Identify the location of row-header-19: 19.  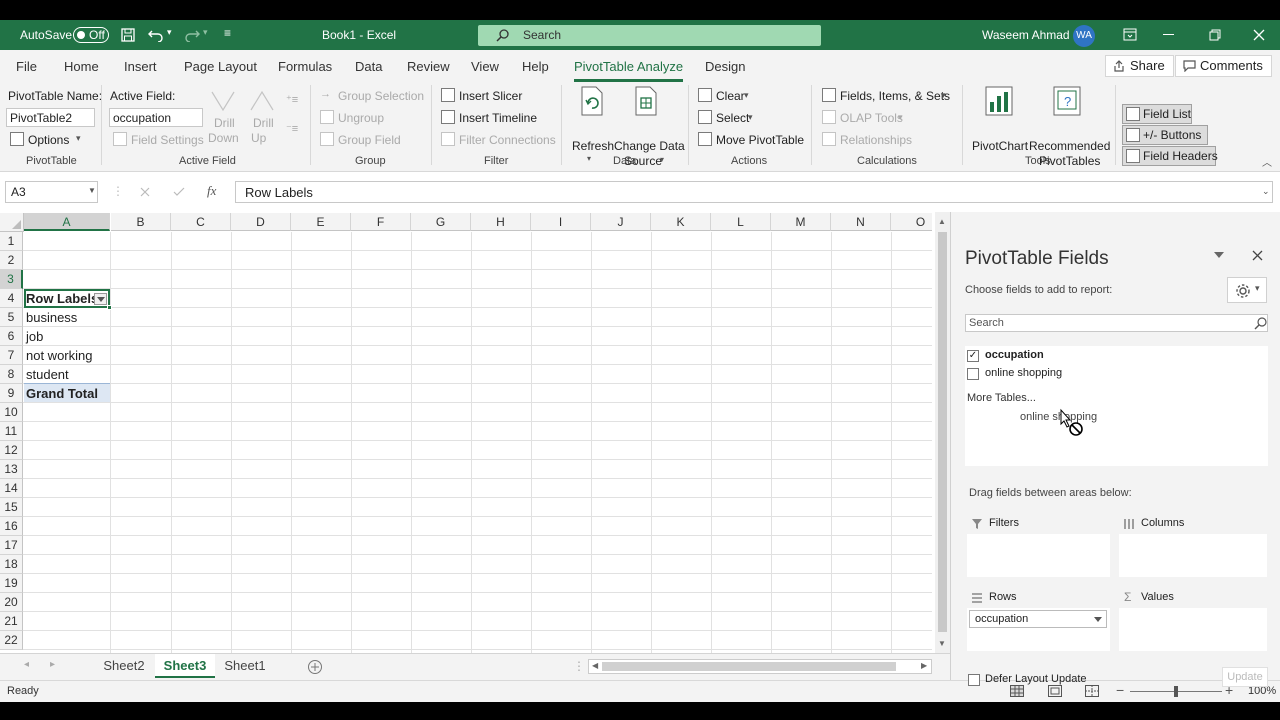
(11, 583).